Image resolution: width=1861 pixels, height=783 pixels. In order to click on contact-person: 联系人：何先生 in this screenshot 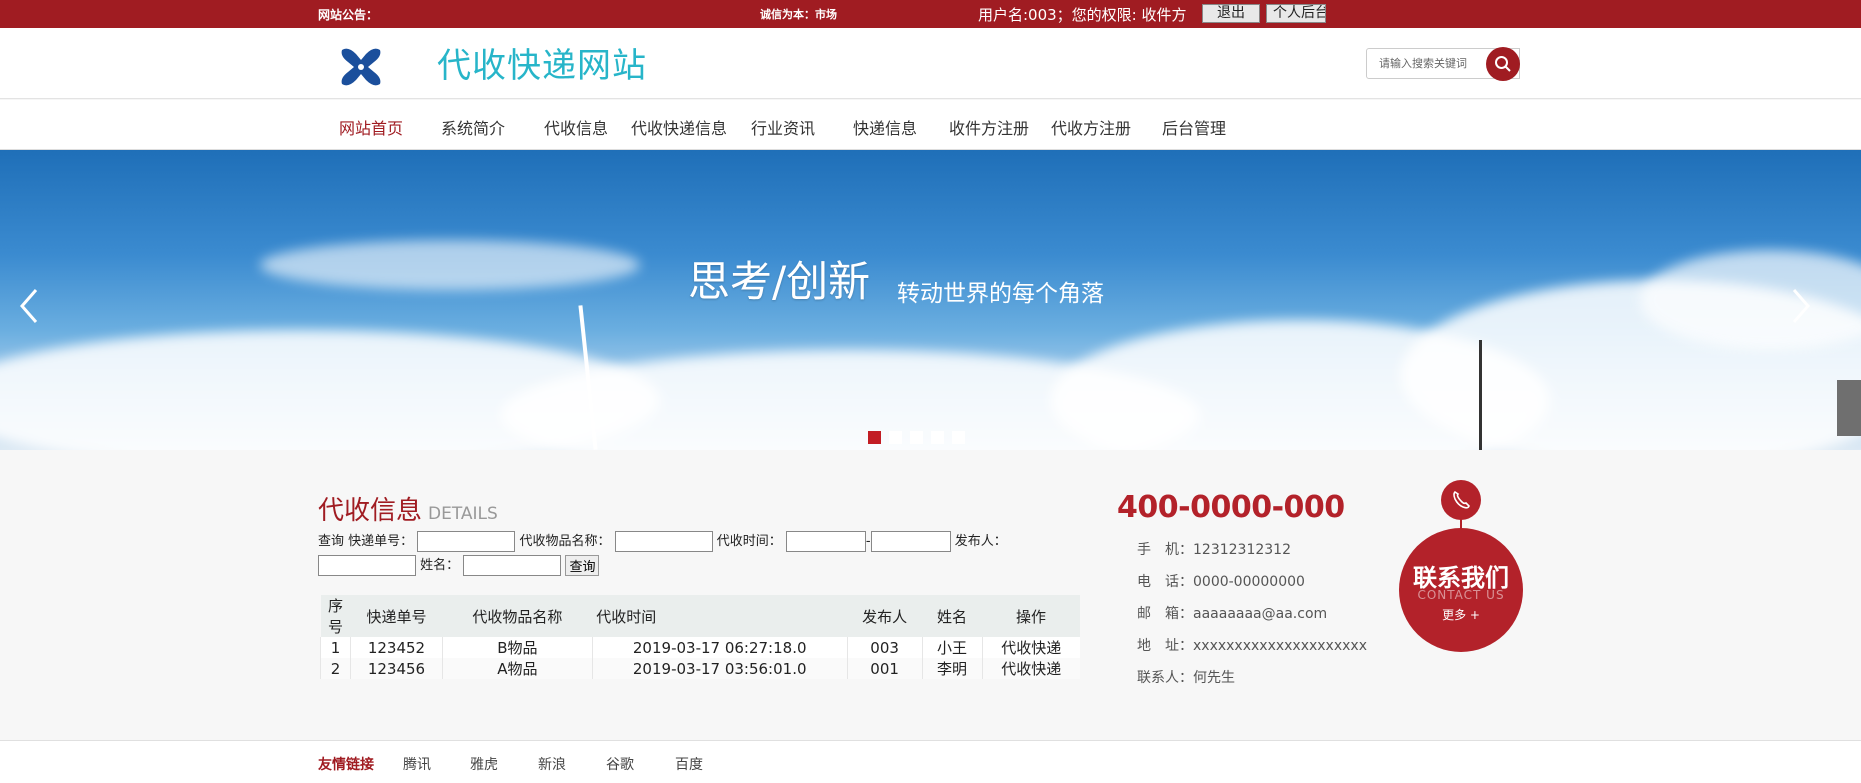, I will do `click(1186, 678)`.